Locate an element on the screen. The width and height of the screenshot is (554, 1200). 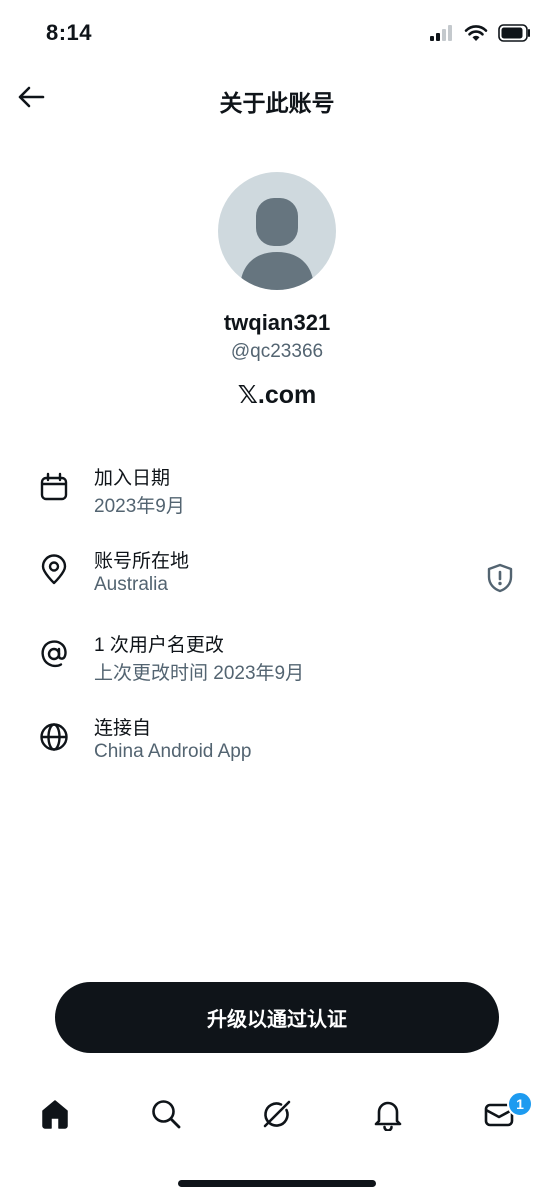
tab-bar is located at coordinates (277, 1115).